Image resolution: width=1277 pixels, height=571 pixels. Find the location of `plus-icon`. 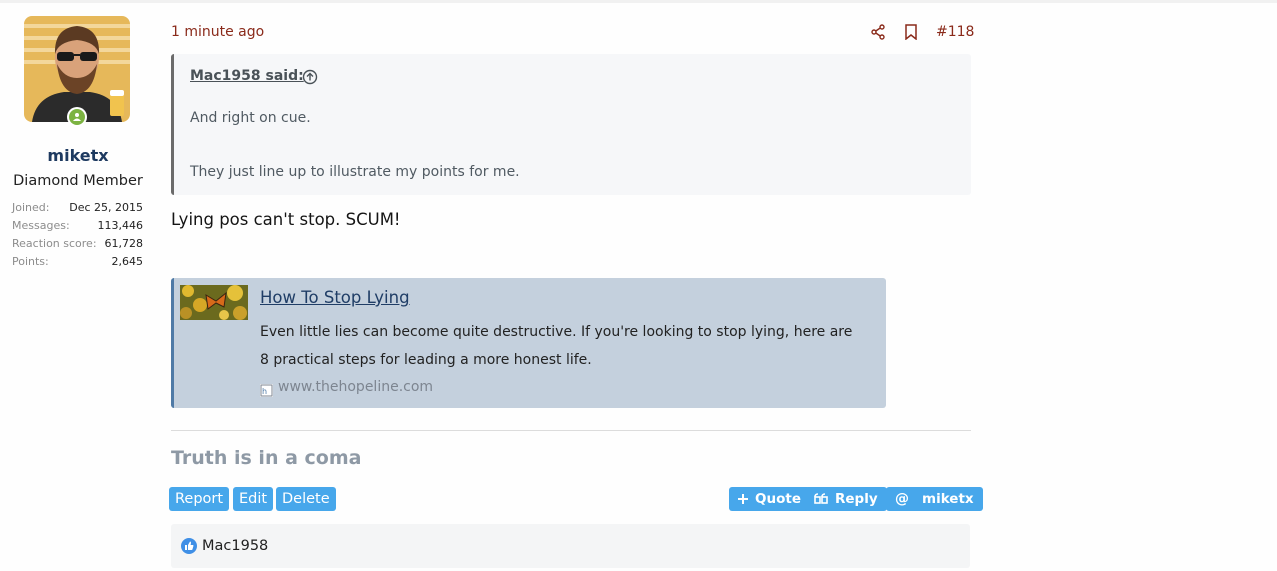

plus-icon is located at coordinates (743, 499).